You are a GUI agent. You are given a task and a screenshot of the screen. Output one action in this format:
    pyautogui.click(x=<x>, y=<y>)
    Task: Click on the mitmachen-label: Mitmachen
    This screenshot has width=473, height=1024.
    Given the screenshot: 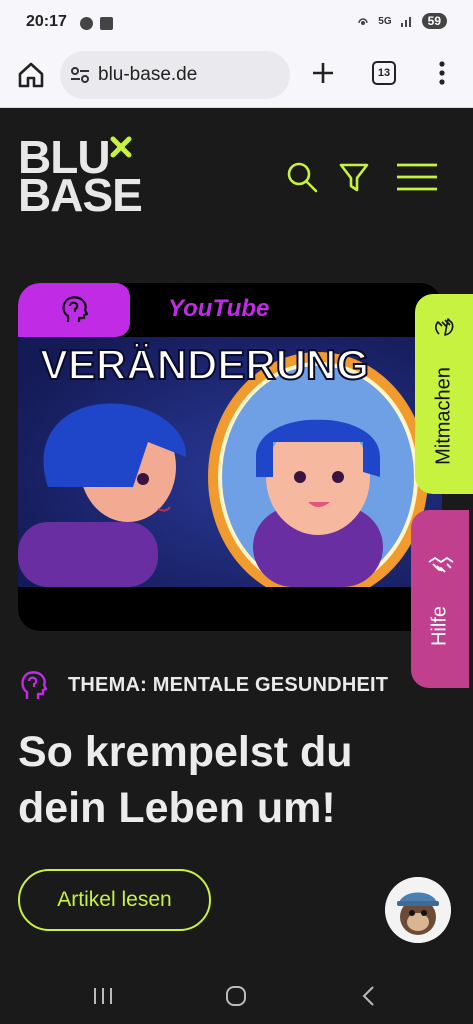 What is the action you would take?
    pyautogui.click(x=443, y=416)
    